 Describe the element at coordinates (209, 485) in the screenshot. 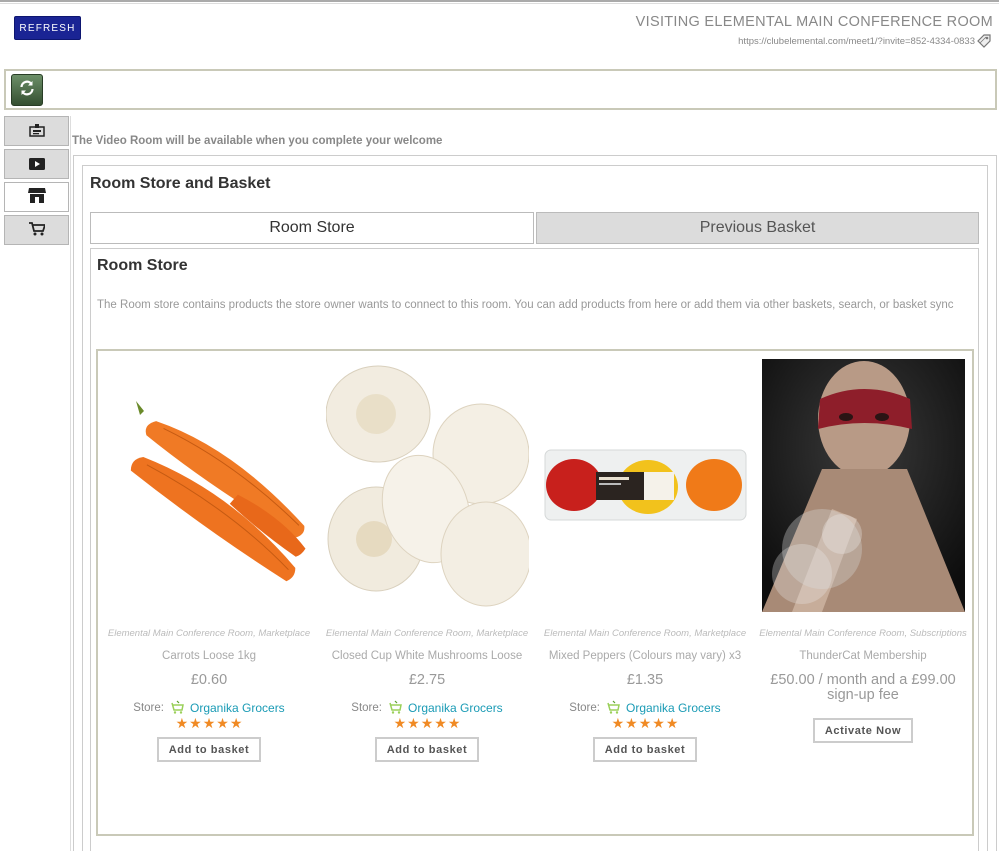

I see `product-image-carrots` at that location.